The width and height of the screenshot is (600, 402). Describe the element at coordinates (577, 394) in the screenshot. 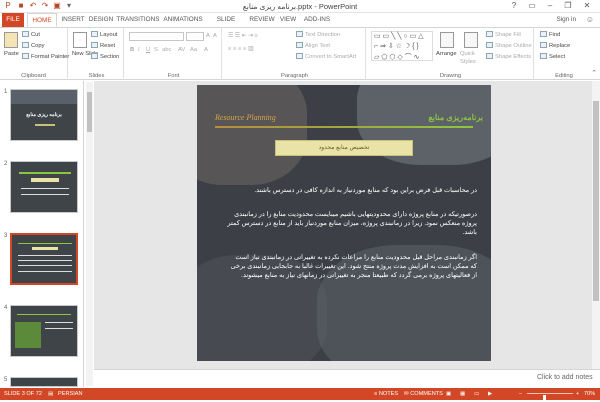

I see `zoom-in-icon: +` at that location.